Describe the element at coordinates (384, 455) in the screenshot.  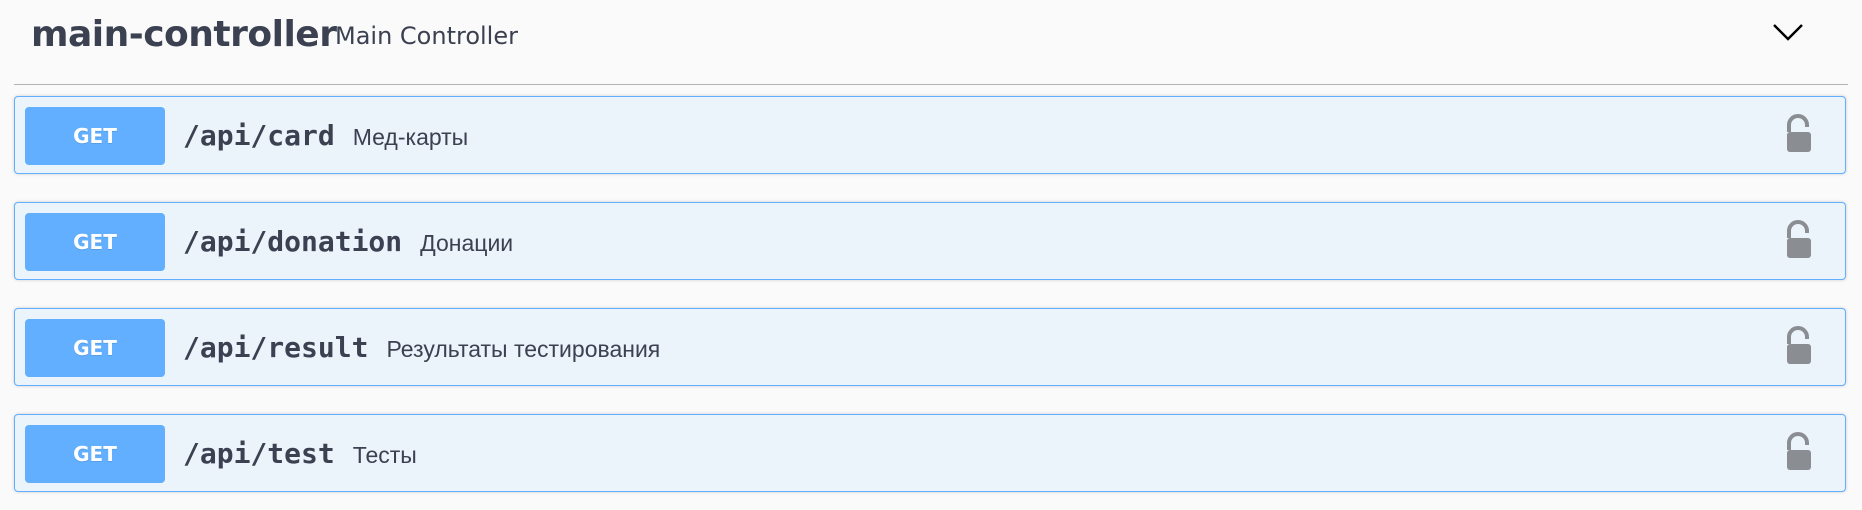
I see `operation-summary: Тесты` at that location.